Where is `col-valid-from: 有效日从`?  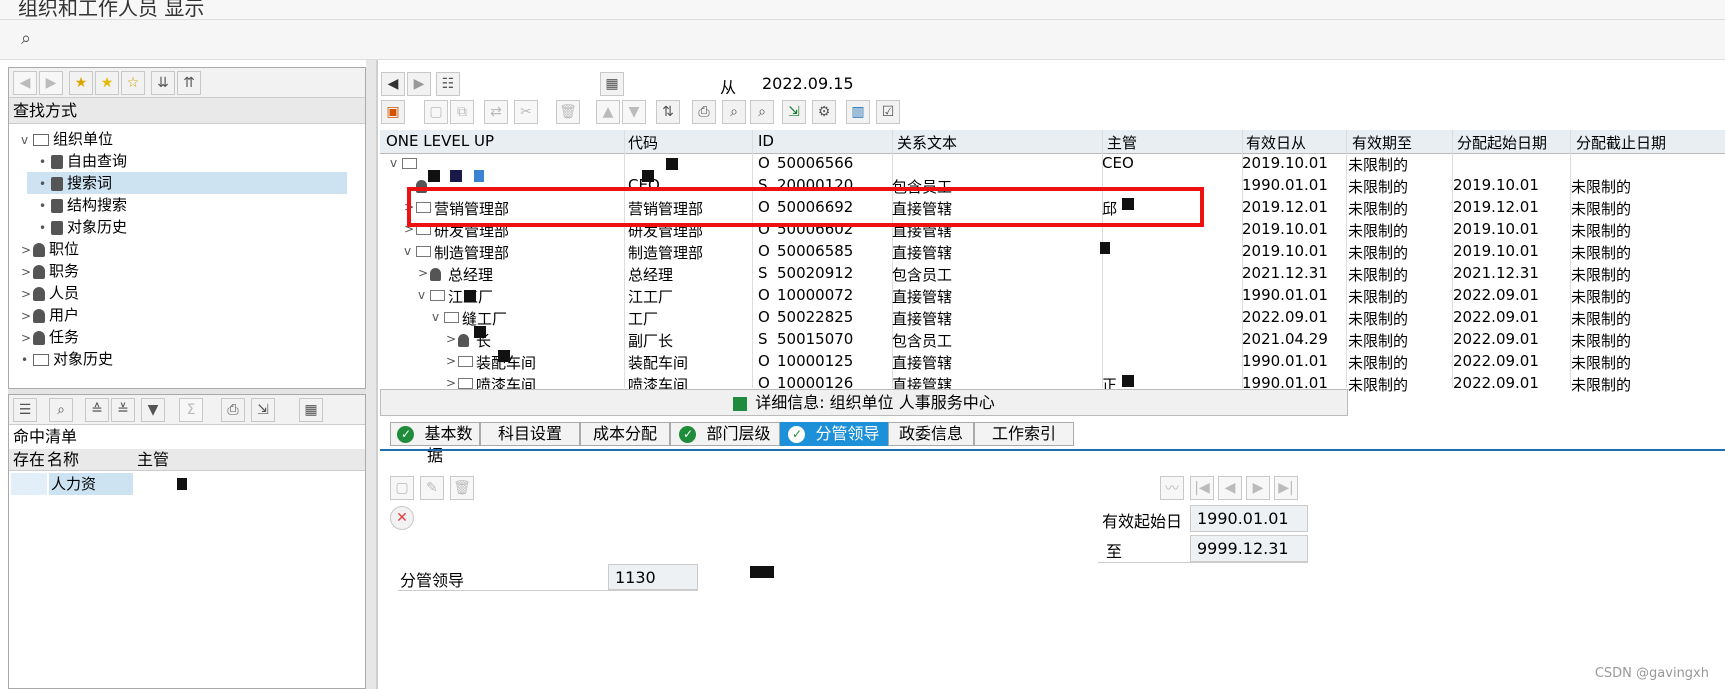 col-valid-from: 有效日从 is located at coordinates (1276, 142).